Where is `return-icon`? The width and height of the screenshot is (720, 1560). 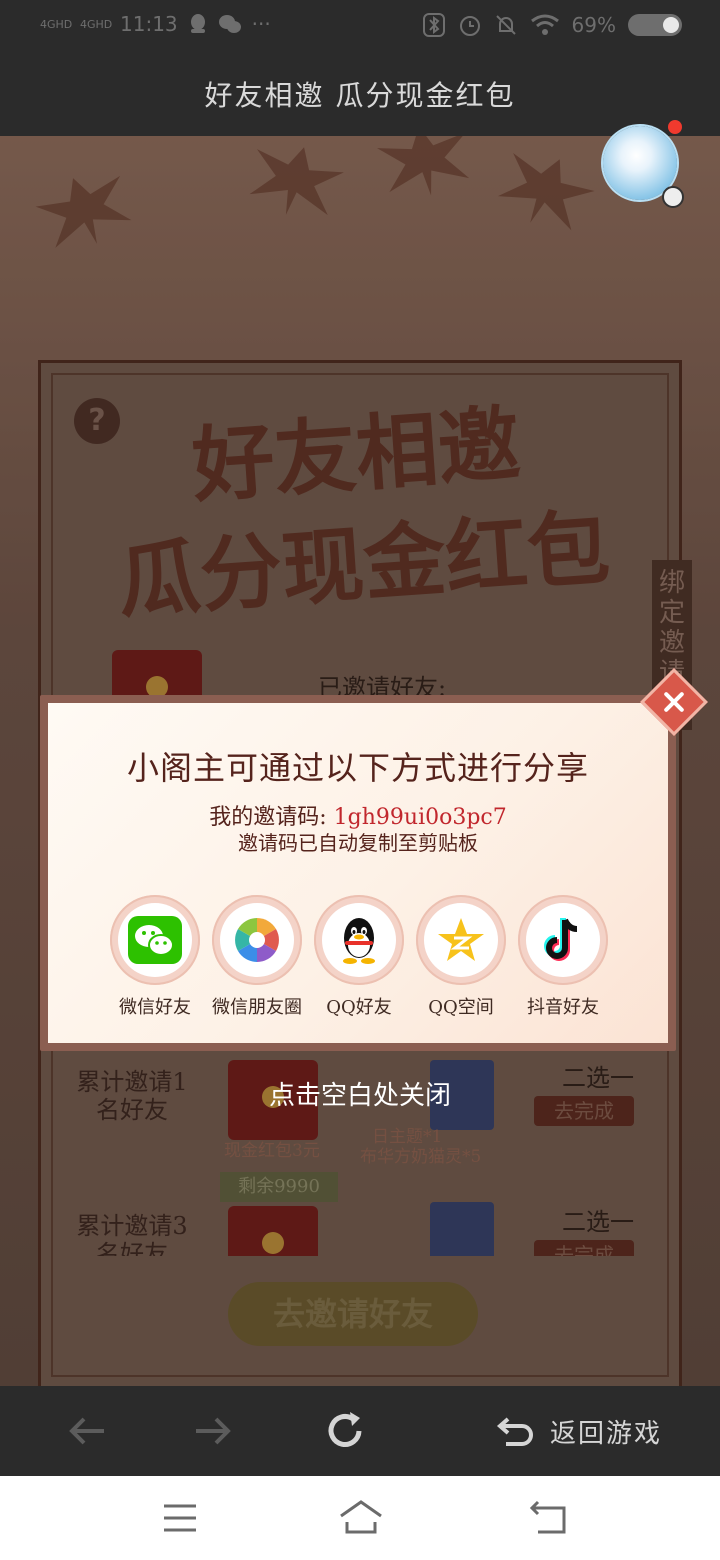 return-icon is located at coordinates (514, 1431).